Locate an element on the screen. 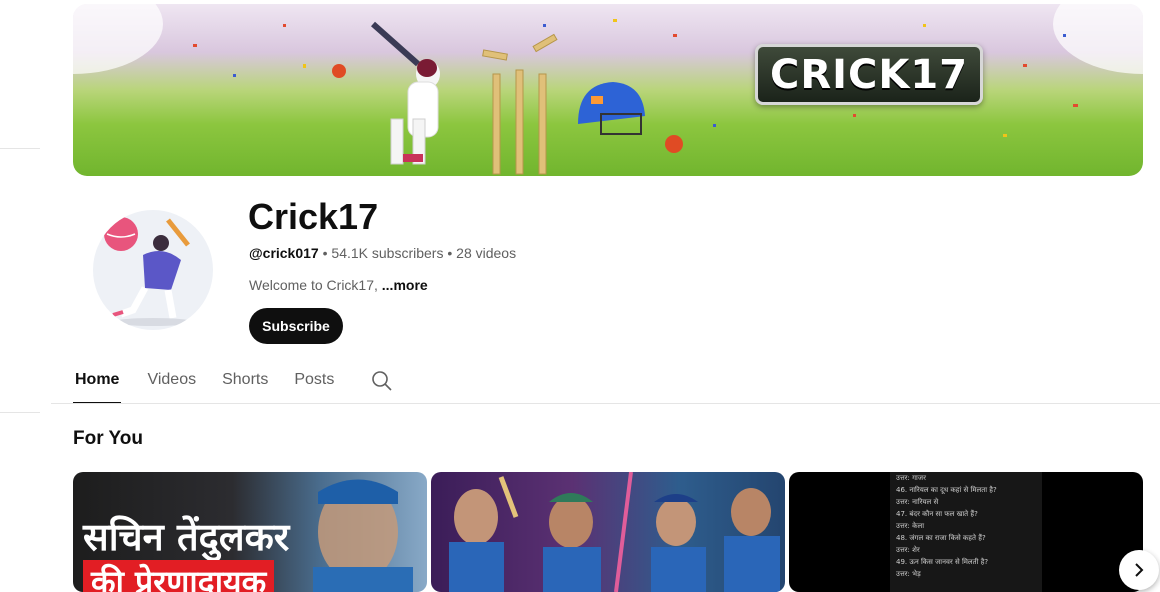  search-icon is located at coordinates (382, 381).